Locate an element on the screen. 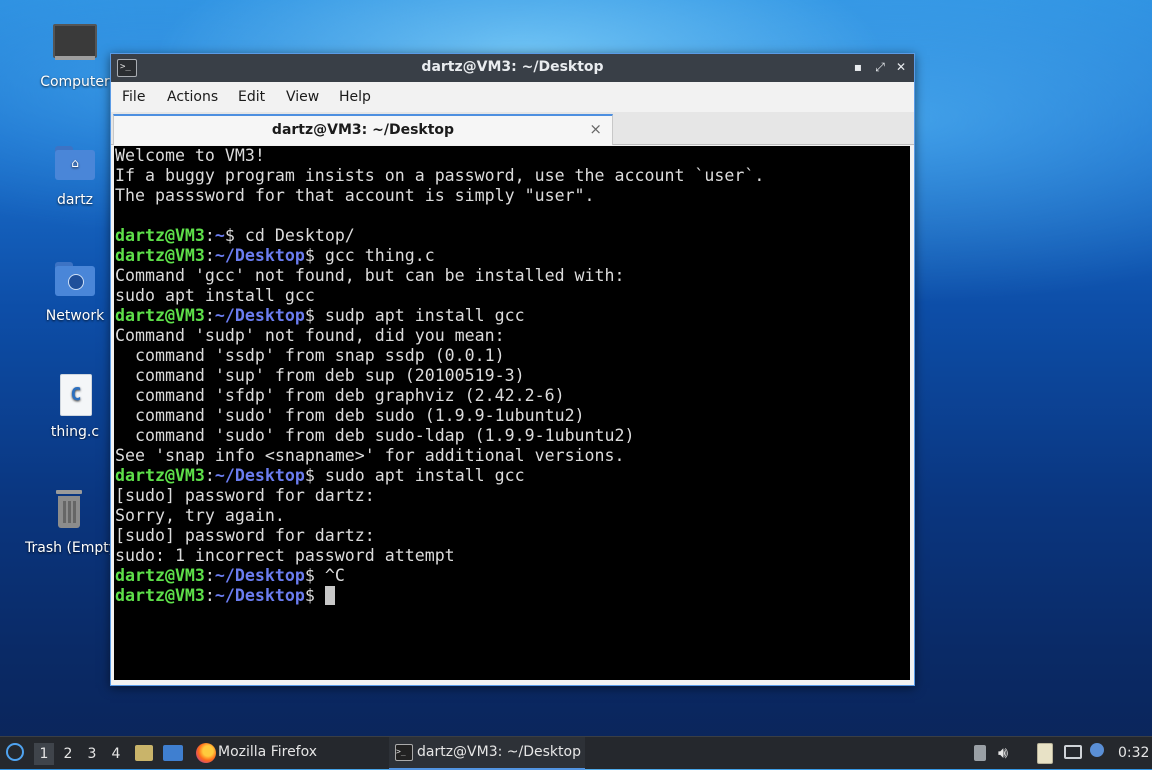 This screenshot has height=770, width=1152. desktop-icon-trash: Trash (Empty) is located at coordinates (68, 522).